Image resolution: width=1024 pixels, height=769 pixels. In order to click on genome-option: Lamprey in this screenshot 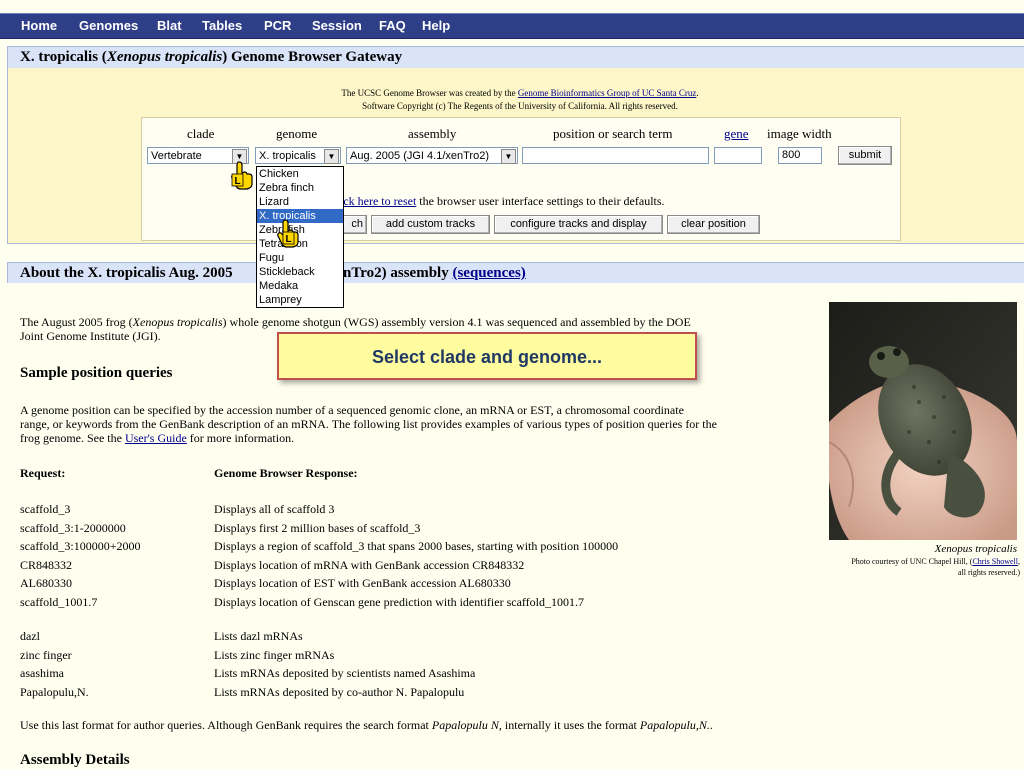, I will do `click(300, 300)`.